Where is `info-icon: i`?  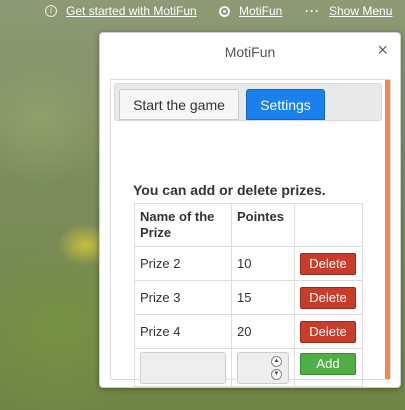
info-icon: i is located at coordinates (51, 11).